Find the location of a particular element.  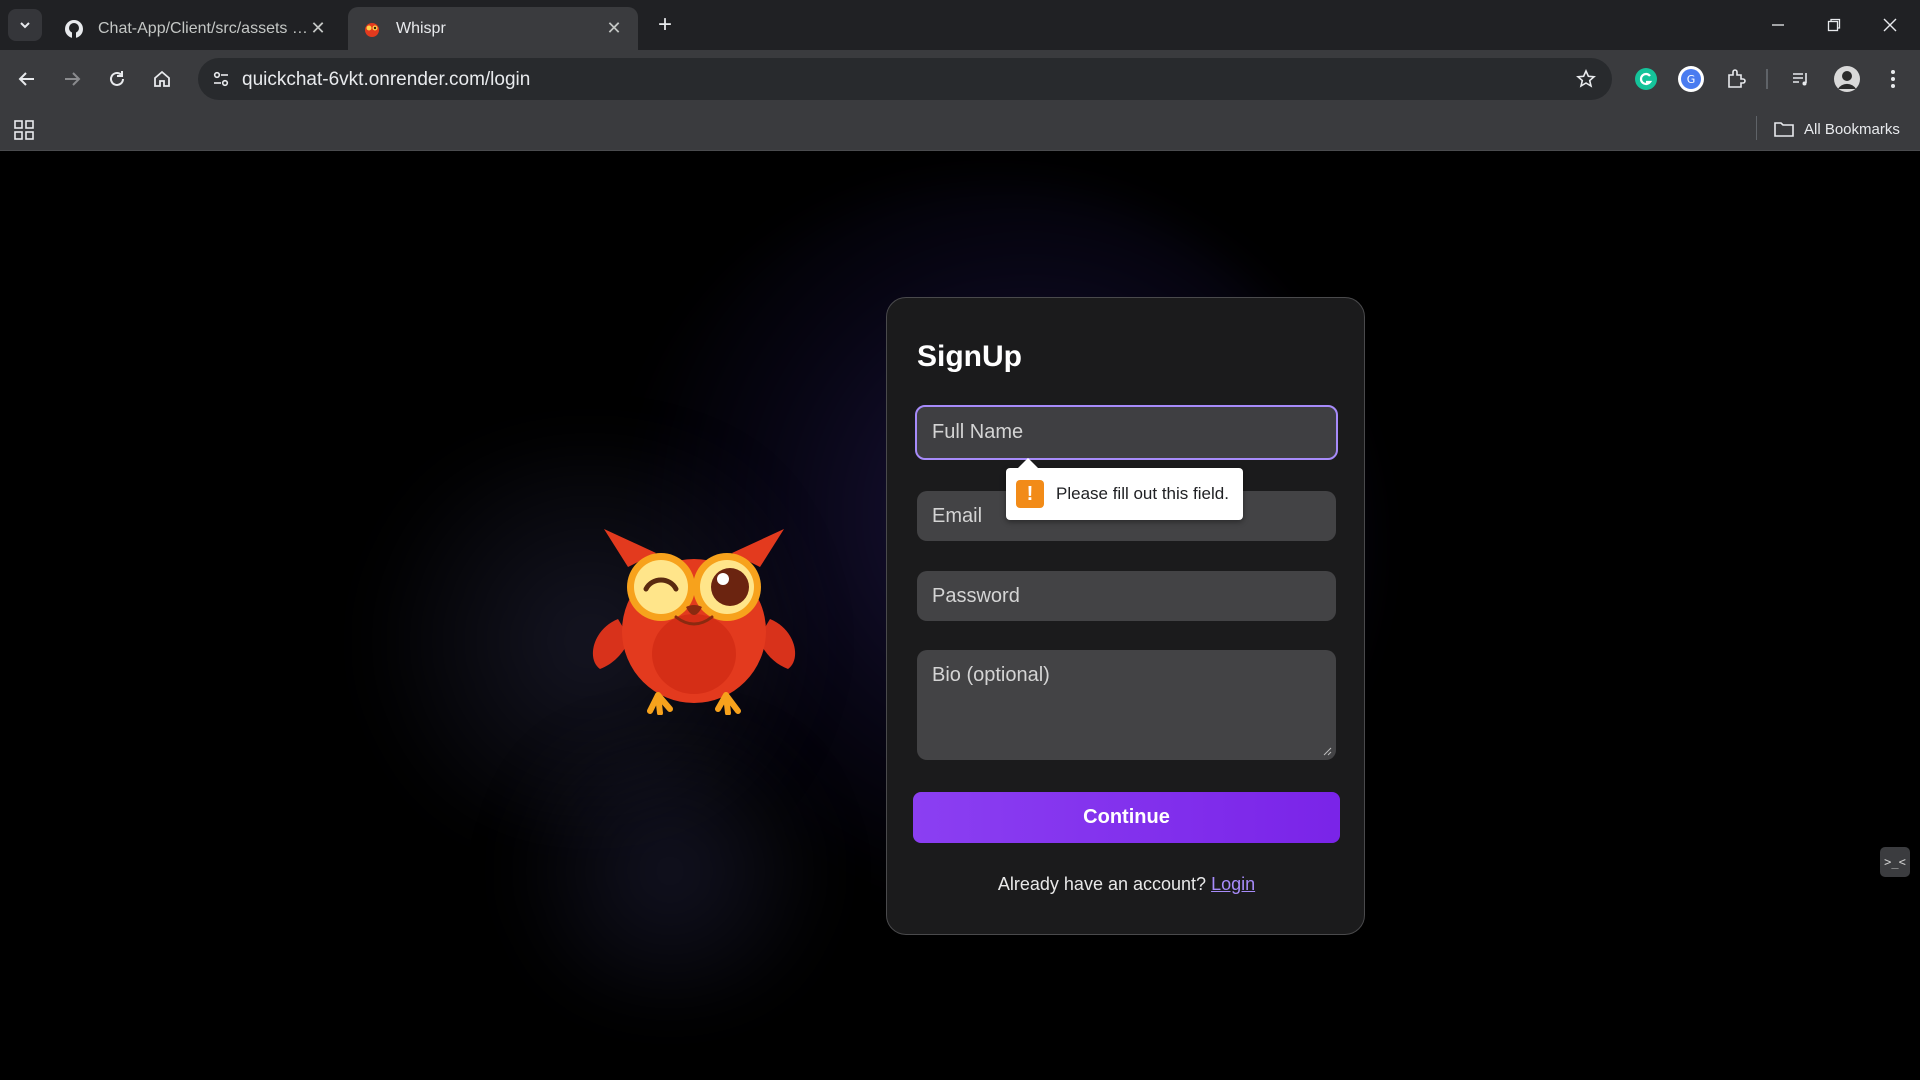

validation-message: Please fill out this field. is located at coordinates (1142, 493).